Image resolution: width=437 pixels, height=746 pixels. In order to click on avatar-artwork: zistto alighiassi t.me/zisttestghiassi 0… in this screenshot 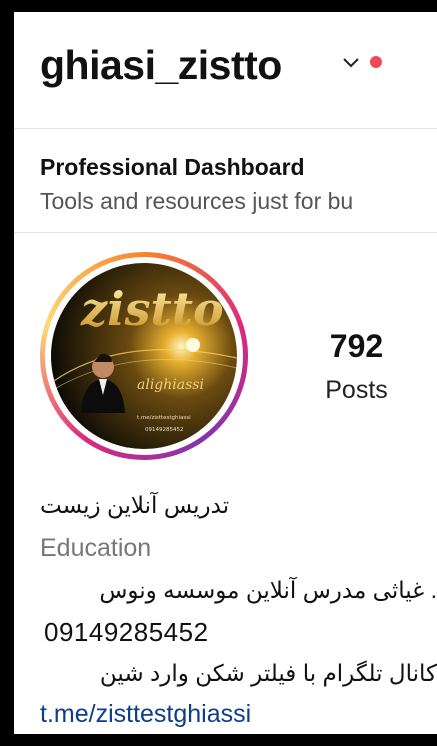, I will do `click(144, 356)`.